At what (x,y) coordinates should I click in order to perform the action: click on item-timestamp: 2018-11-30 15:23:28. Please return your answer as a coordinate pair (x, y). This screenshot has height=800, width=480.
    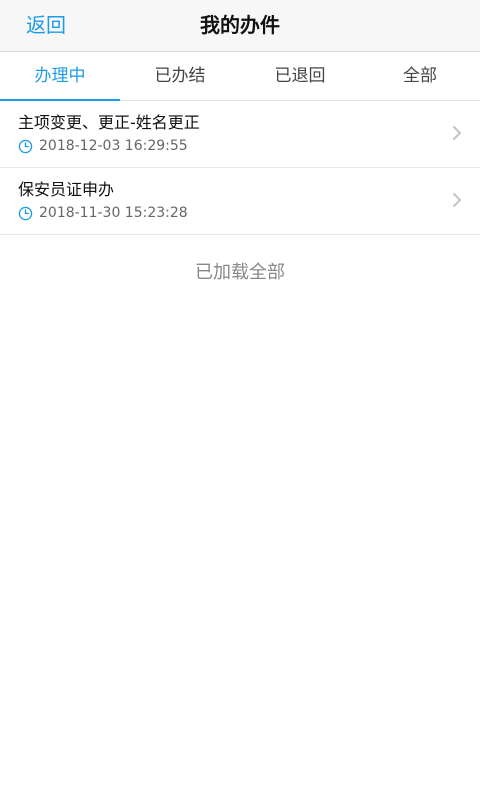
    Looking at the image, I should click on (113, 213).